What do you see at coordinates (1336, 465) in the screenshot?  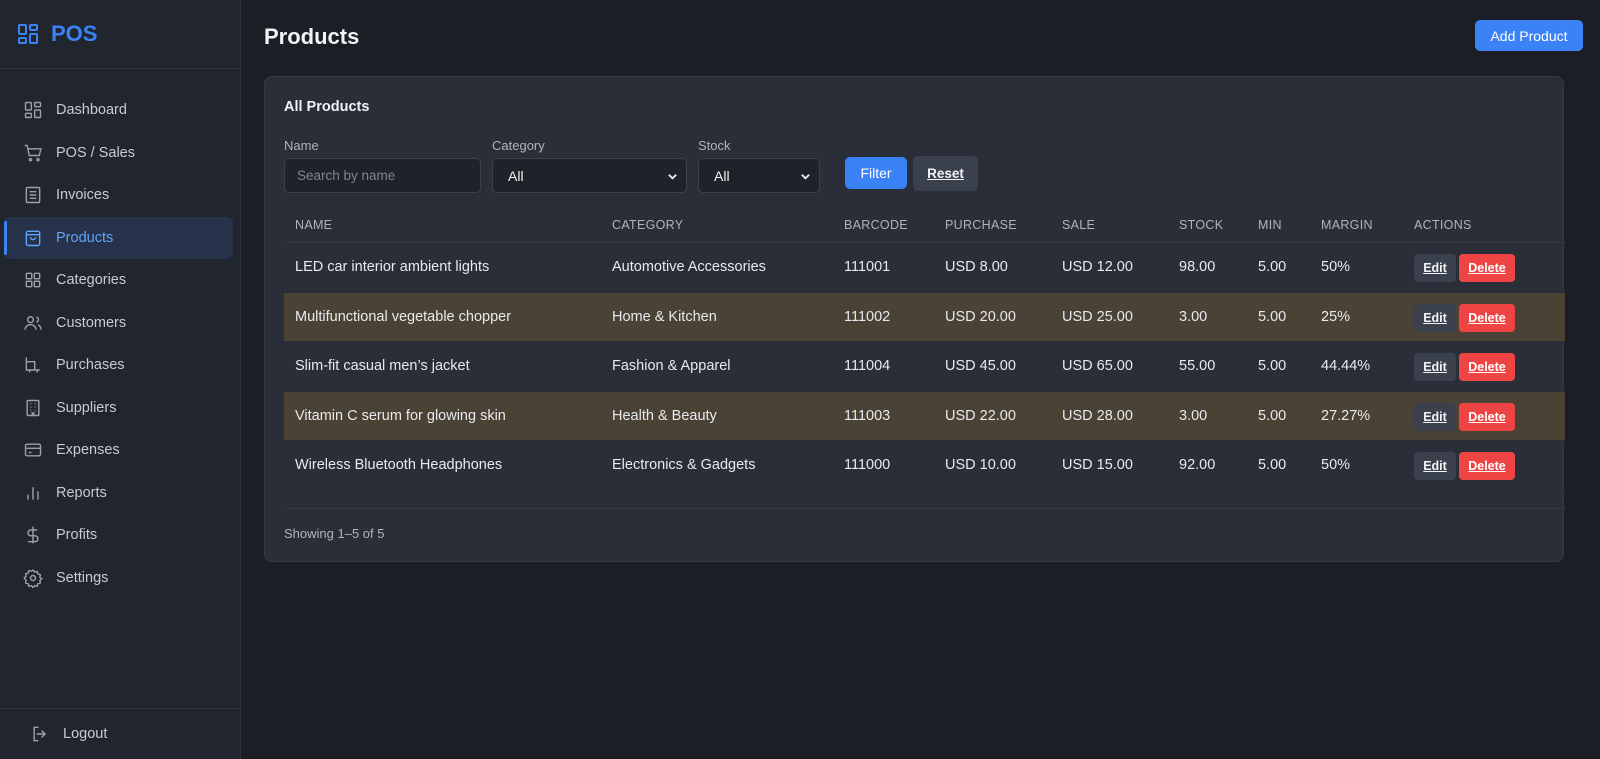 I see `cell-margin: 50%` at bounding box center [1336, 465].